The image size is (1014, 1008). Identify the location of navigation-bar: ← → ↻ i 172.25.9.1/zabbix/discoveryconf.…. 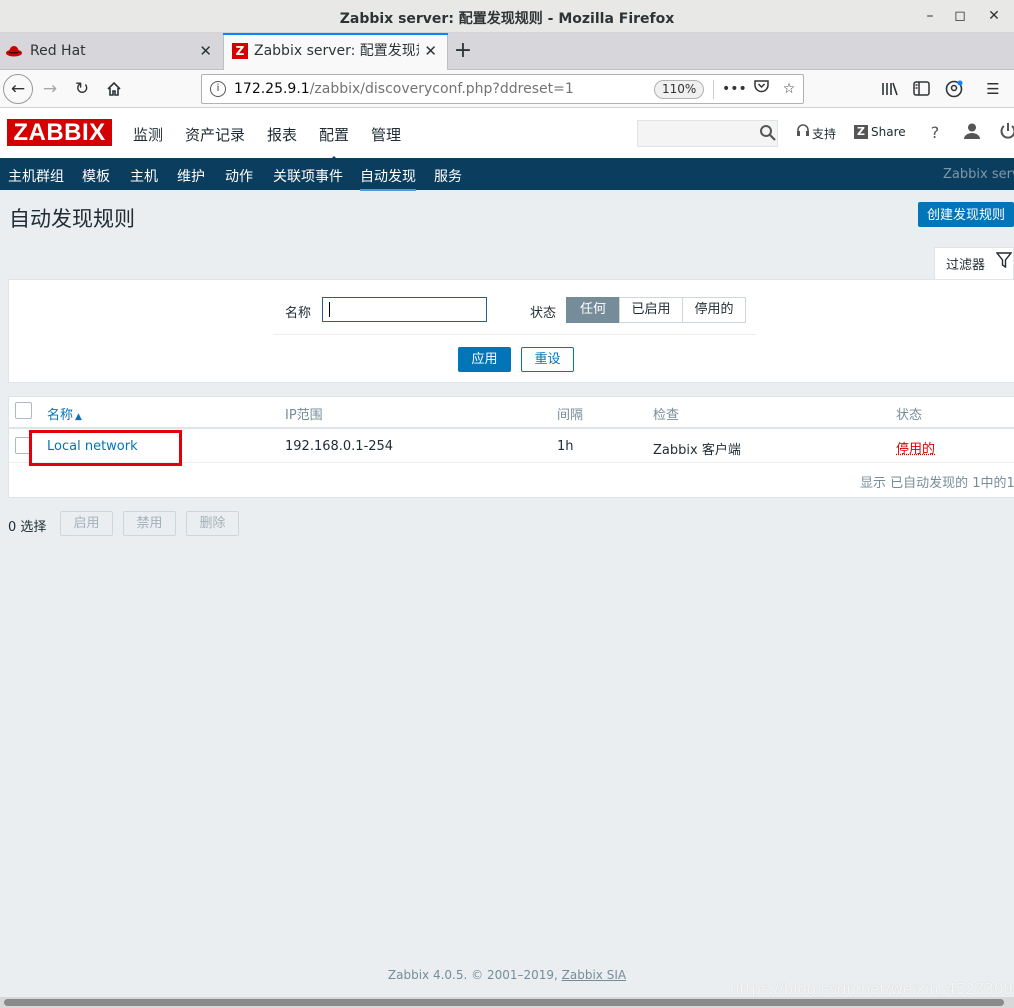
(507, 89).